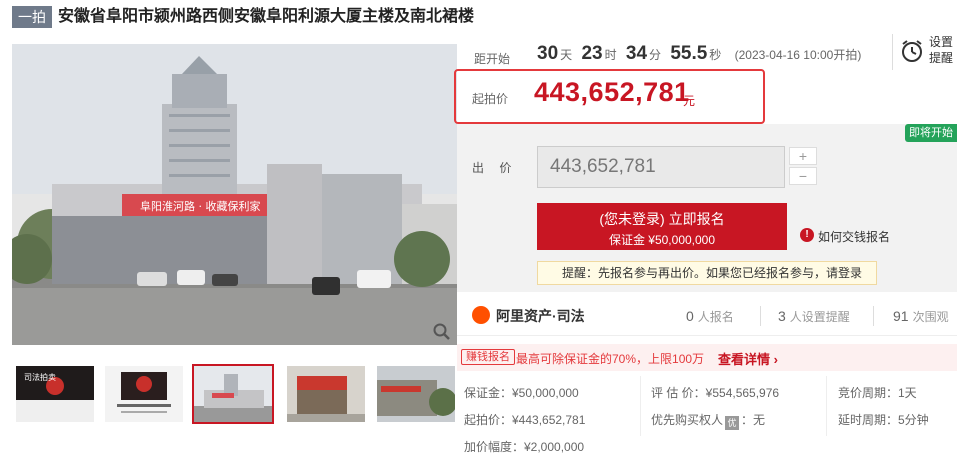  What do you see at coordinates (930, 317) in the screenshot?
I see `view-count-label: 次围观` at bounding box center [930, 317].